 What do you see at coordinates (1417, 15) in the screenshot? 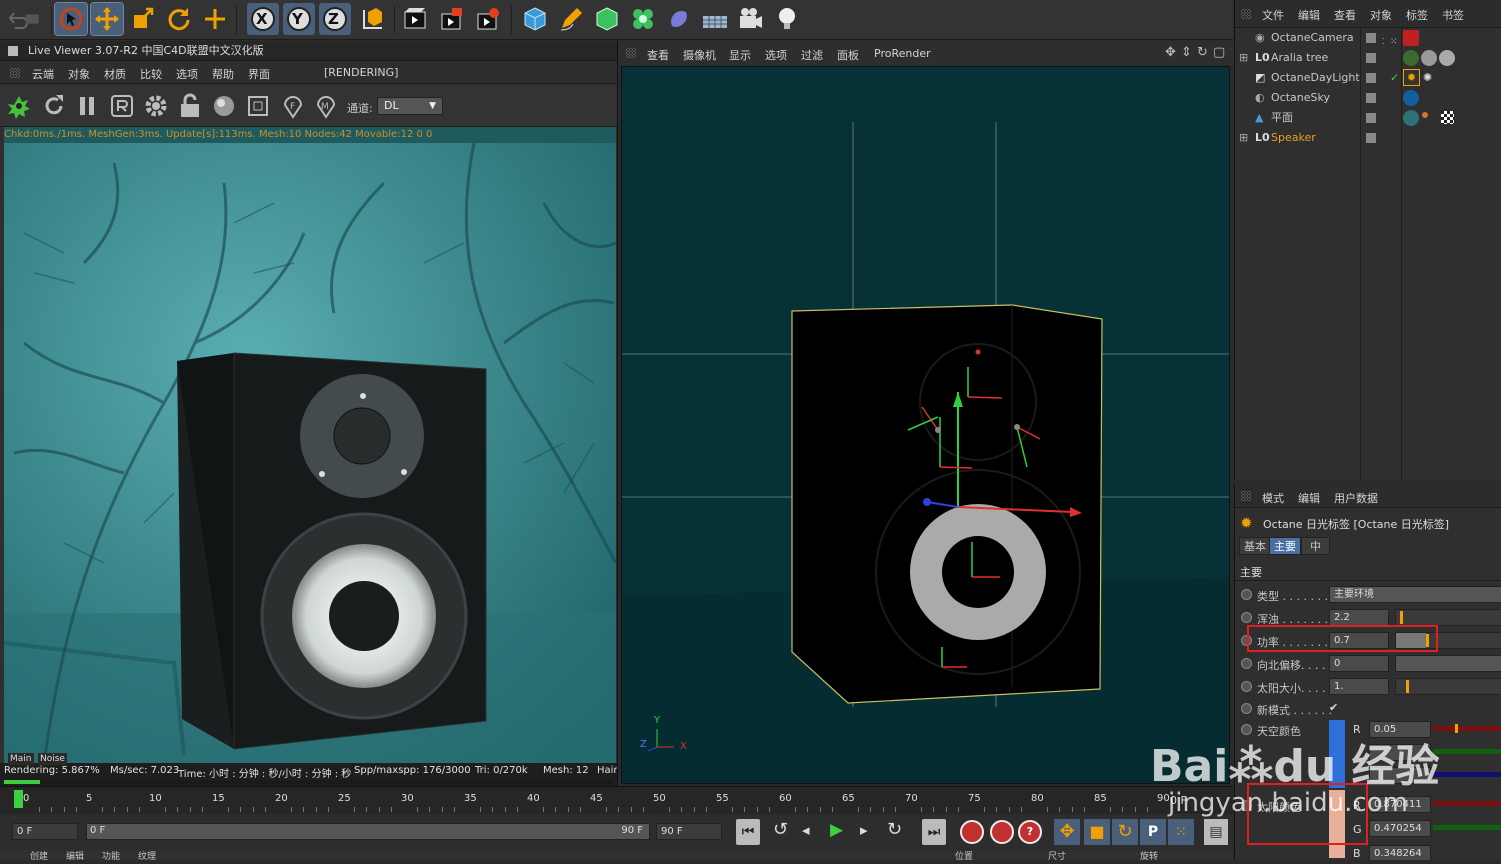
I see `om-menu-tags: 标签` at bounding box center [1417, 15].